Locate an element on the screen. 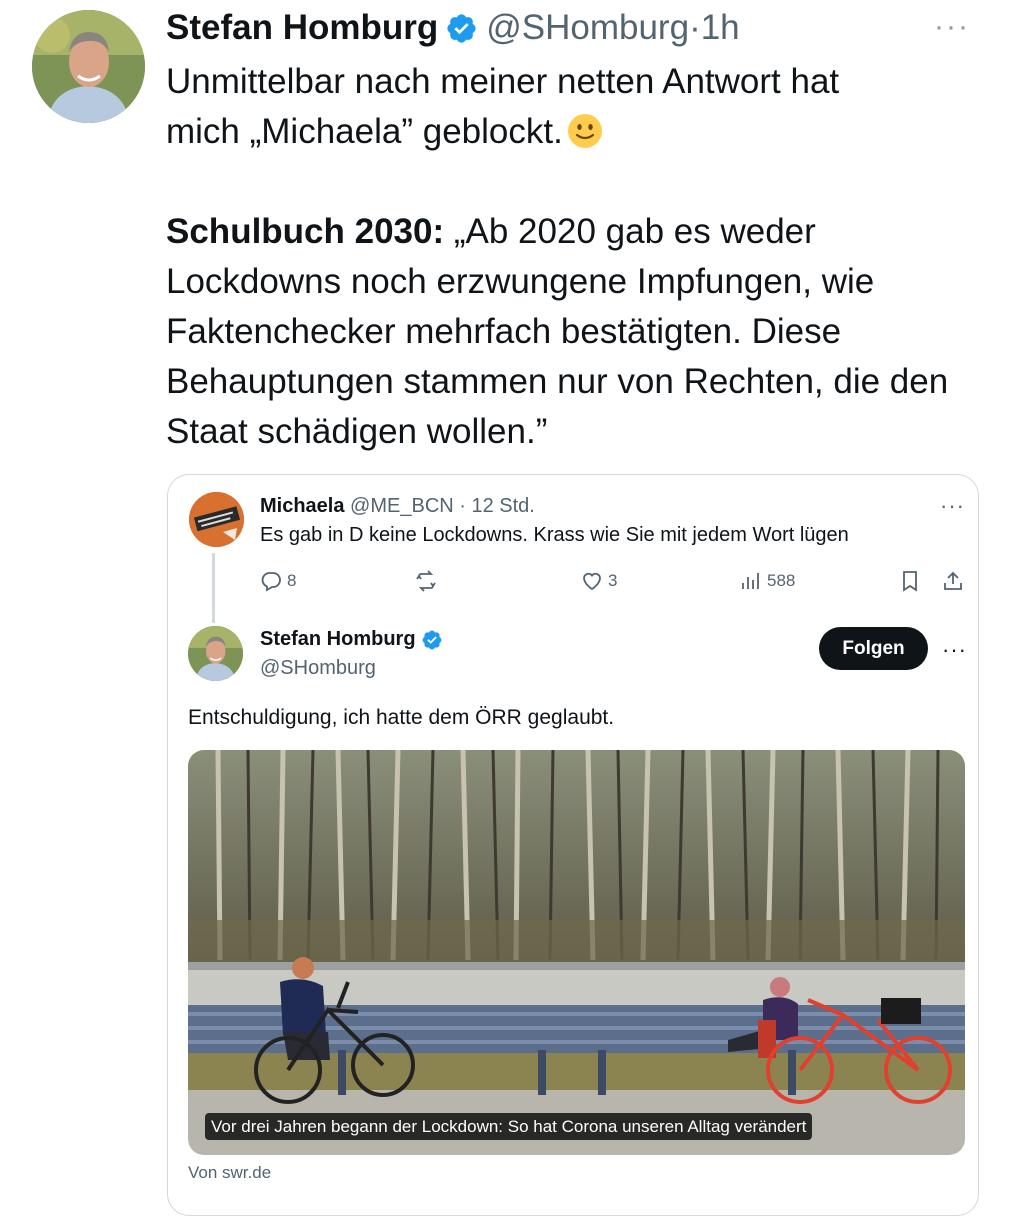  quoted-more-button: ··· is located at coordinates (952, 506).